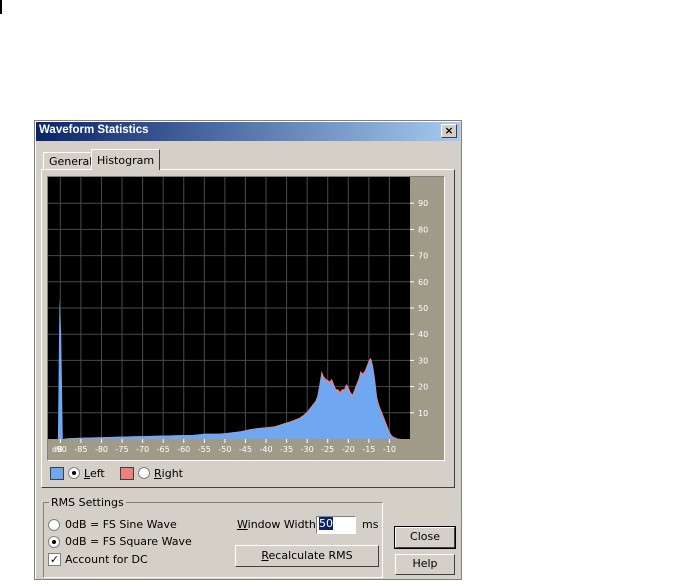 The height and width of the screenshot is (585, 694). What do you see at coordinates (183, 449) in the screenshot?
I see `x-tick-label: -60` at bounding box center [183, 449].